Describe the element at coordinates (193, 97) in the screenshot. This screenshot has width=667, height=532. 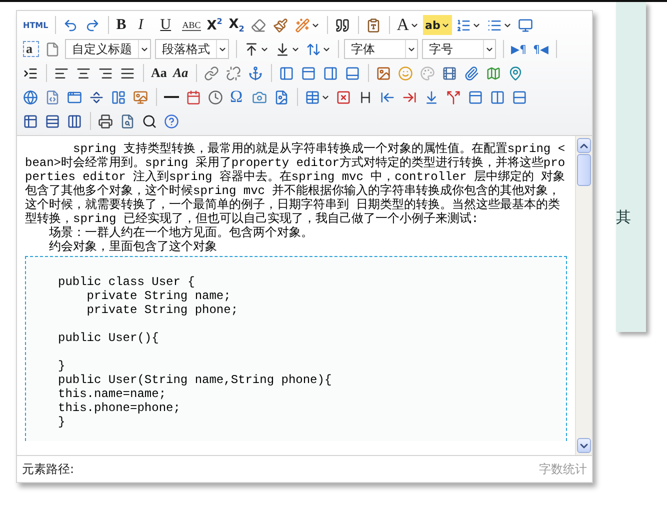
I see `calendar-icon` at that location.